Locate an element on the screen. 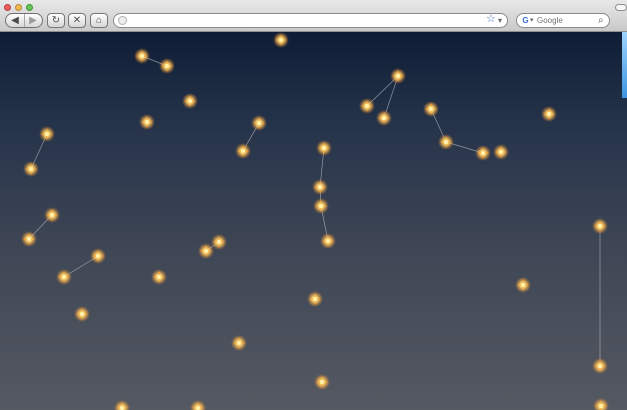  search-provider-chevron-icon: ▾ is located at coordinates (532, 20).